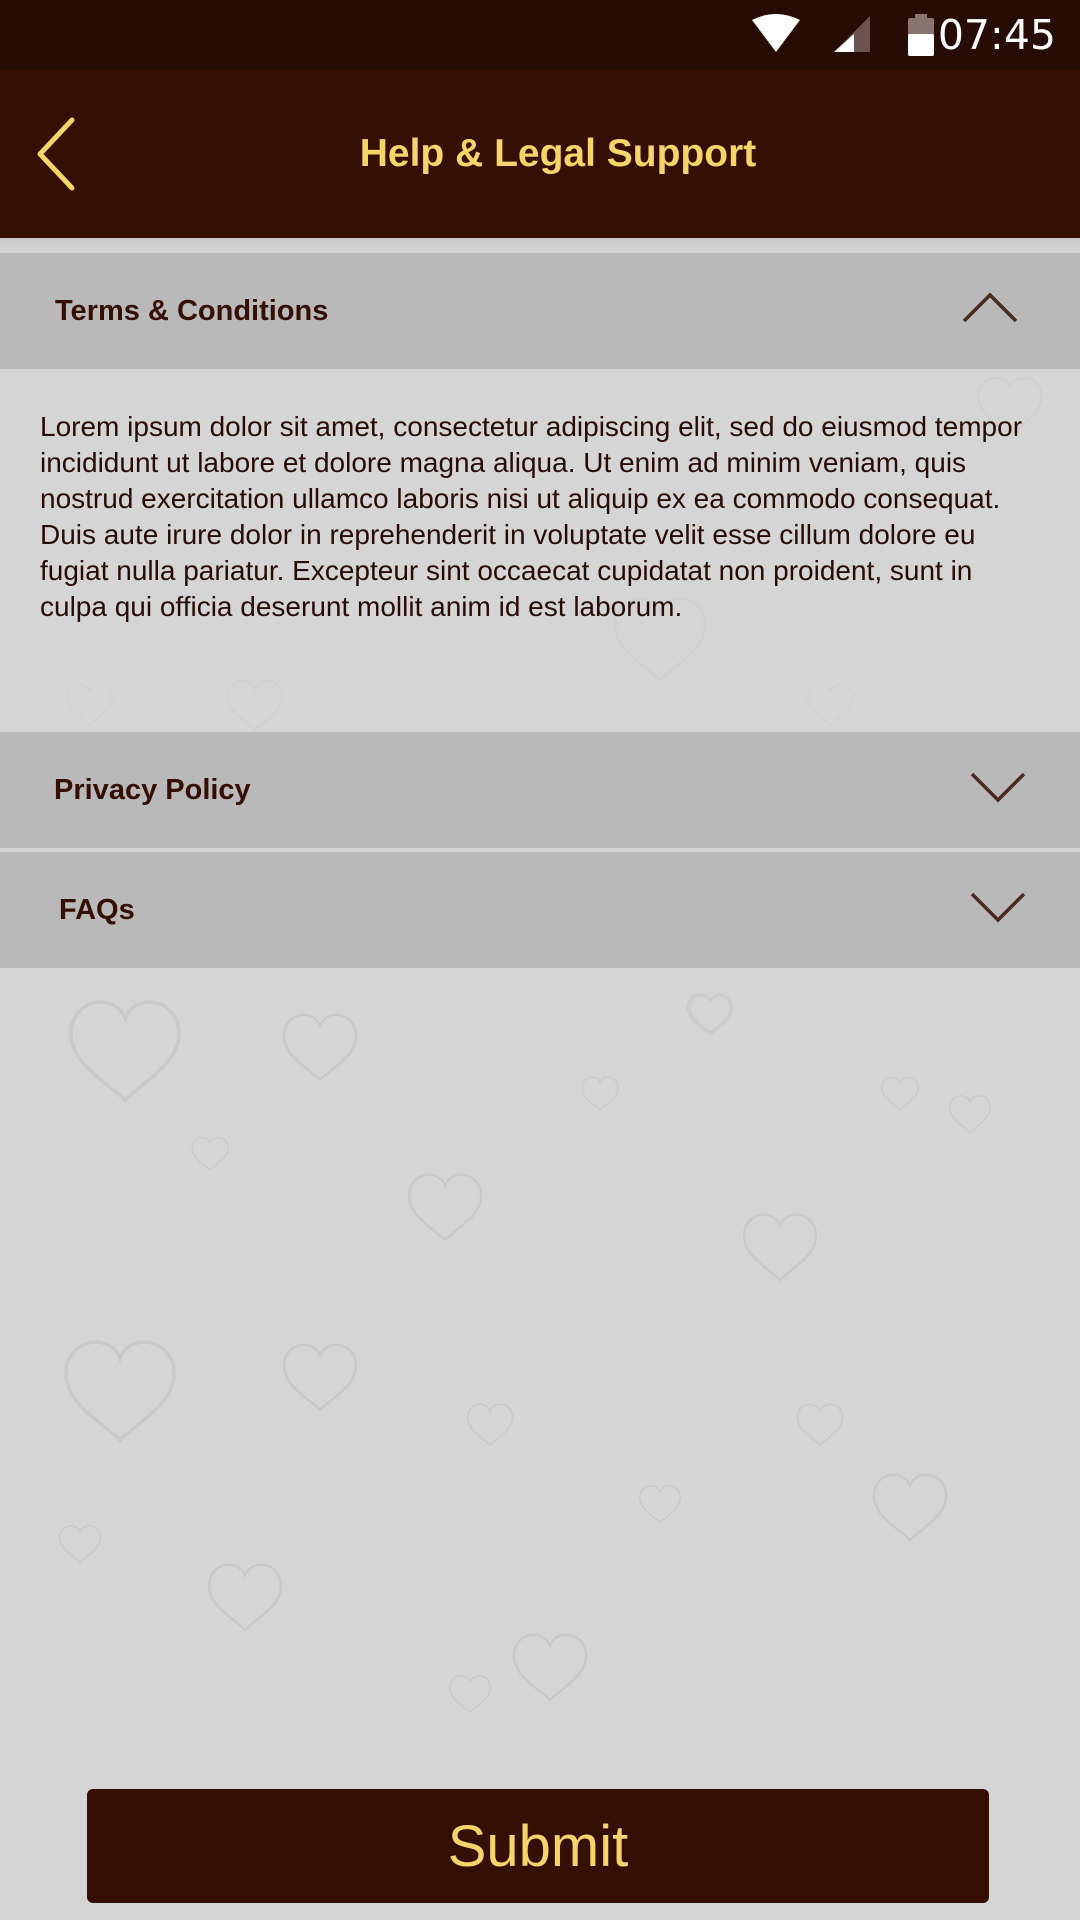  I want to click on chevron-up-icon, so click(990, 311).